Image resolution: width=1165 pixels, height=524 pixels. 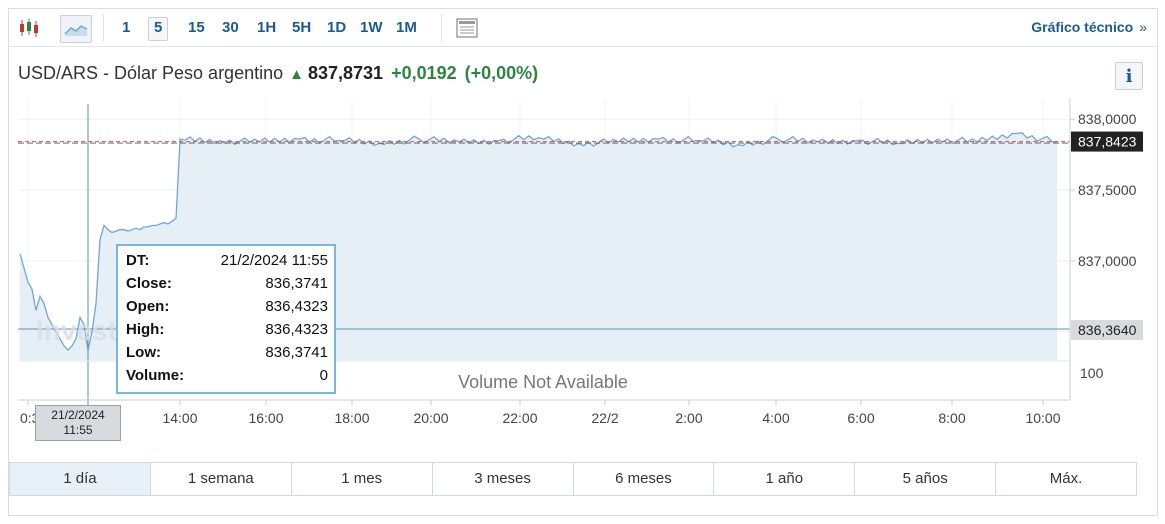 I want to click on range-button: Máx., so click(x=1065, y=479).